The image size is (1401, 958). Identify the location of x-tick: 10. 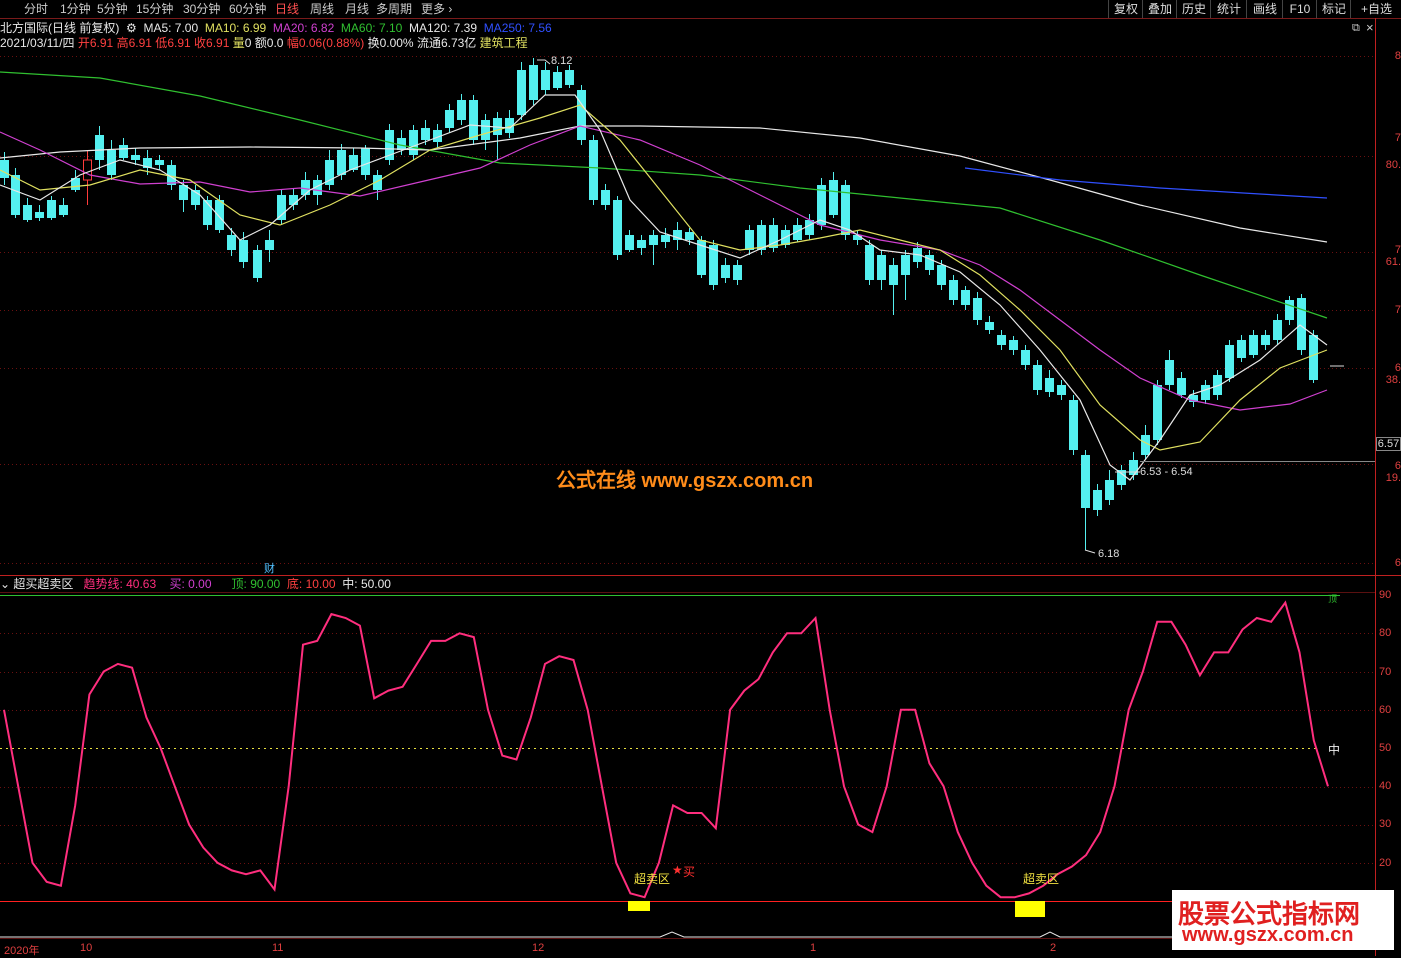
(86, 948).